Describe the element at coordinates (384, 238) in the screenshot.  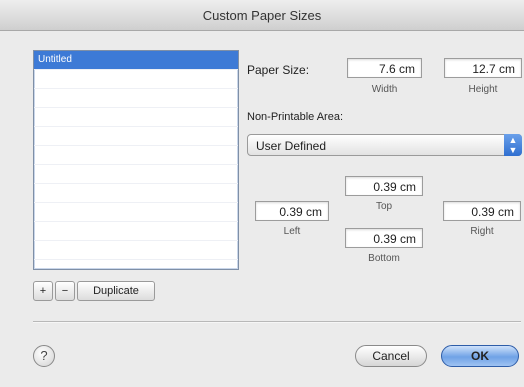
I see `margin-bottom-field: 0.39 cm` at that location.